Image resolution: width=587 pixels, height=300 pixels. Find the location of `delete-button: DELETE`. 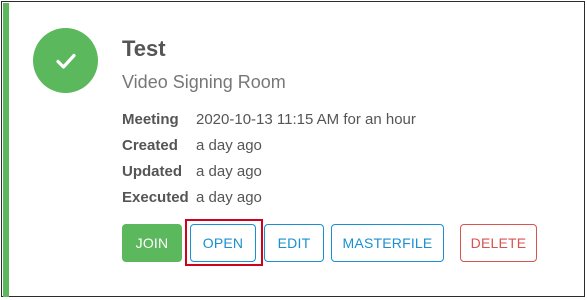

delete-button: DELETE is located at coordinates (498, 243).